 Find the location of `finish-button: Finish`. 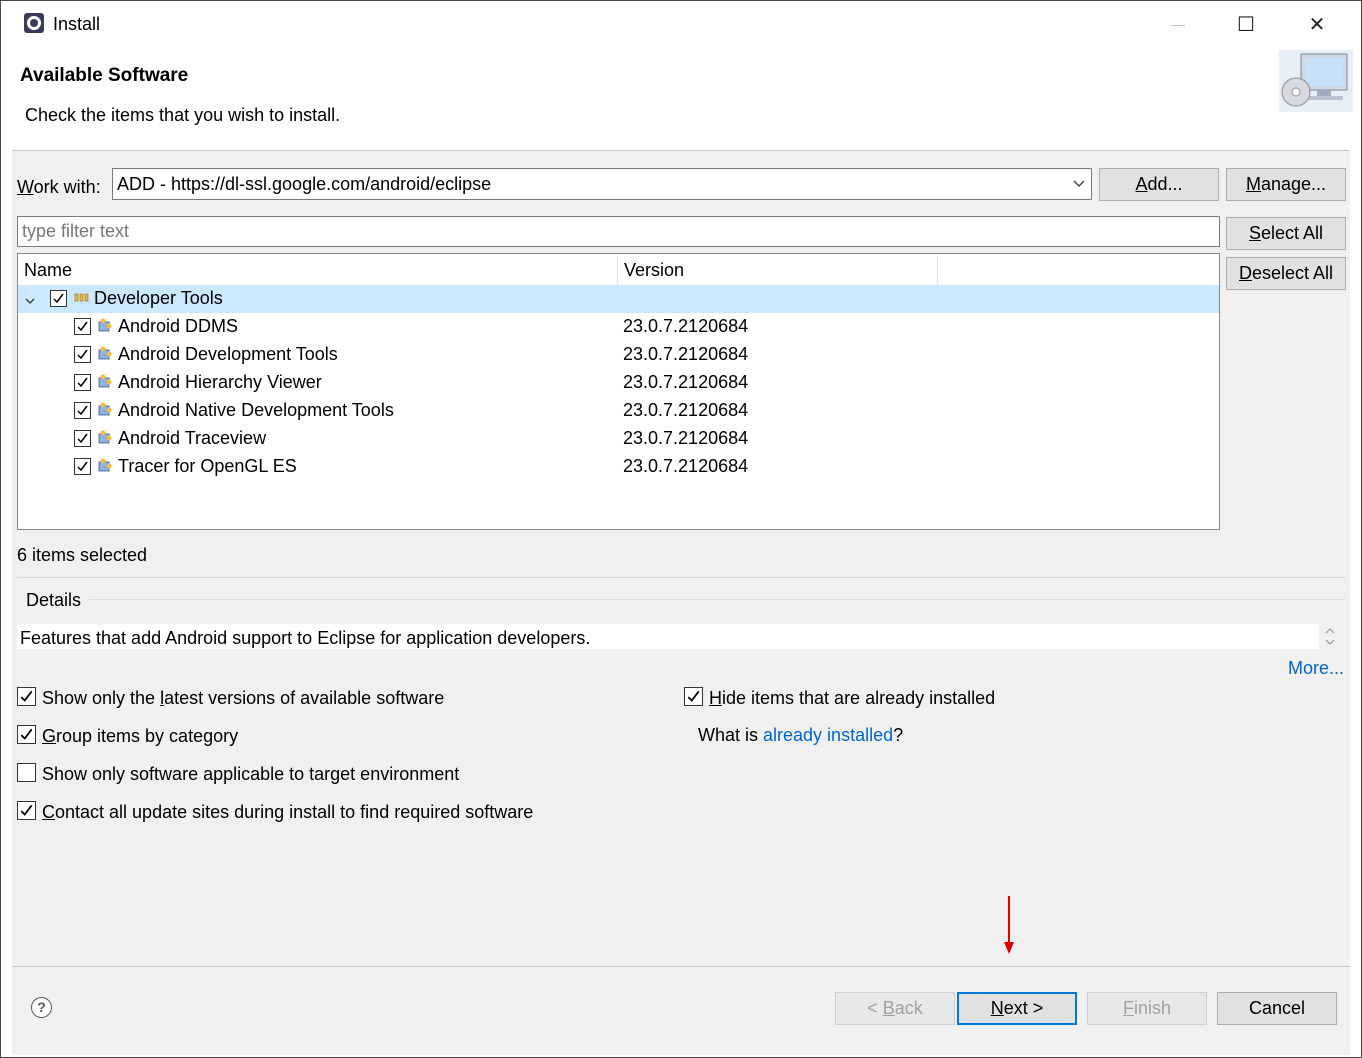

finish-button: Finish is located at coordinates (1147, 1008).